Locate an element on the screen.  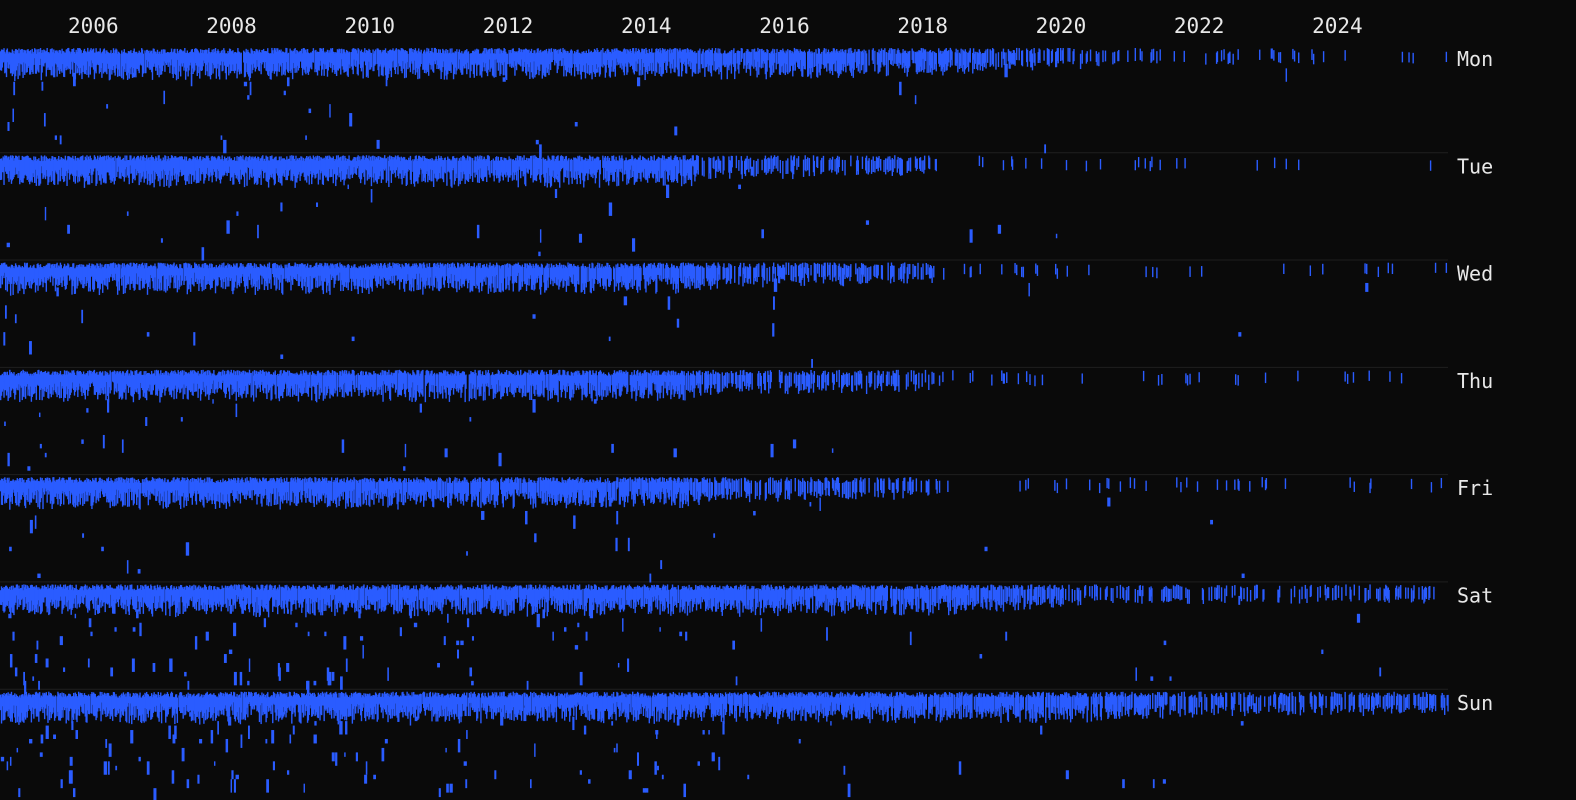
day-band-tue is located at coordinates (716, 208).